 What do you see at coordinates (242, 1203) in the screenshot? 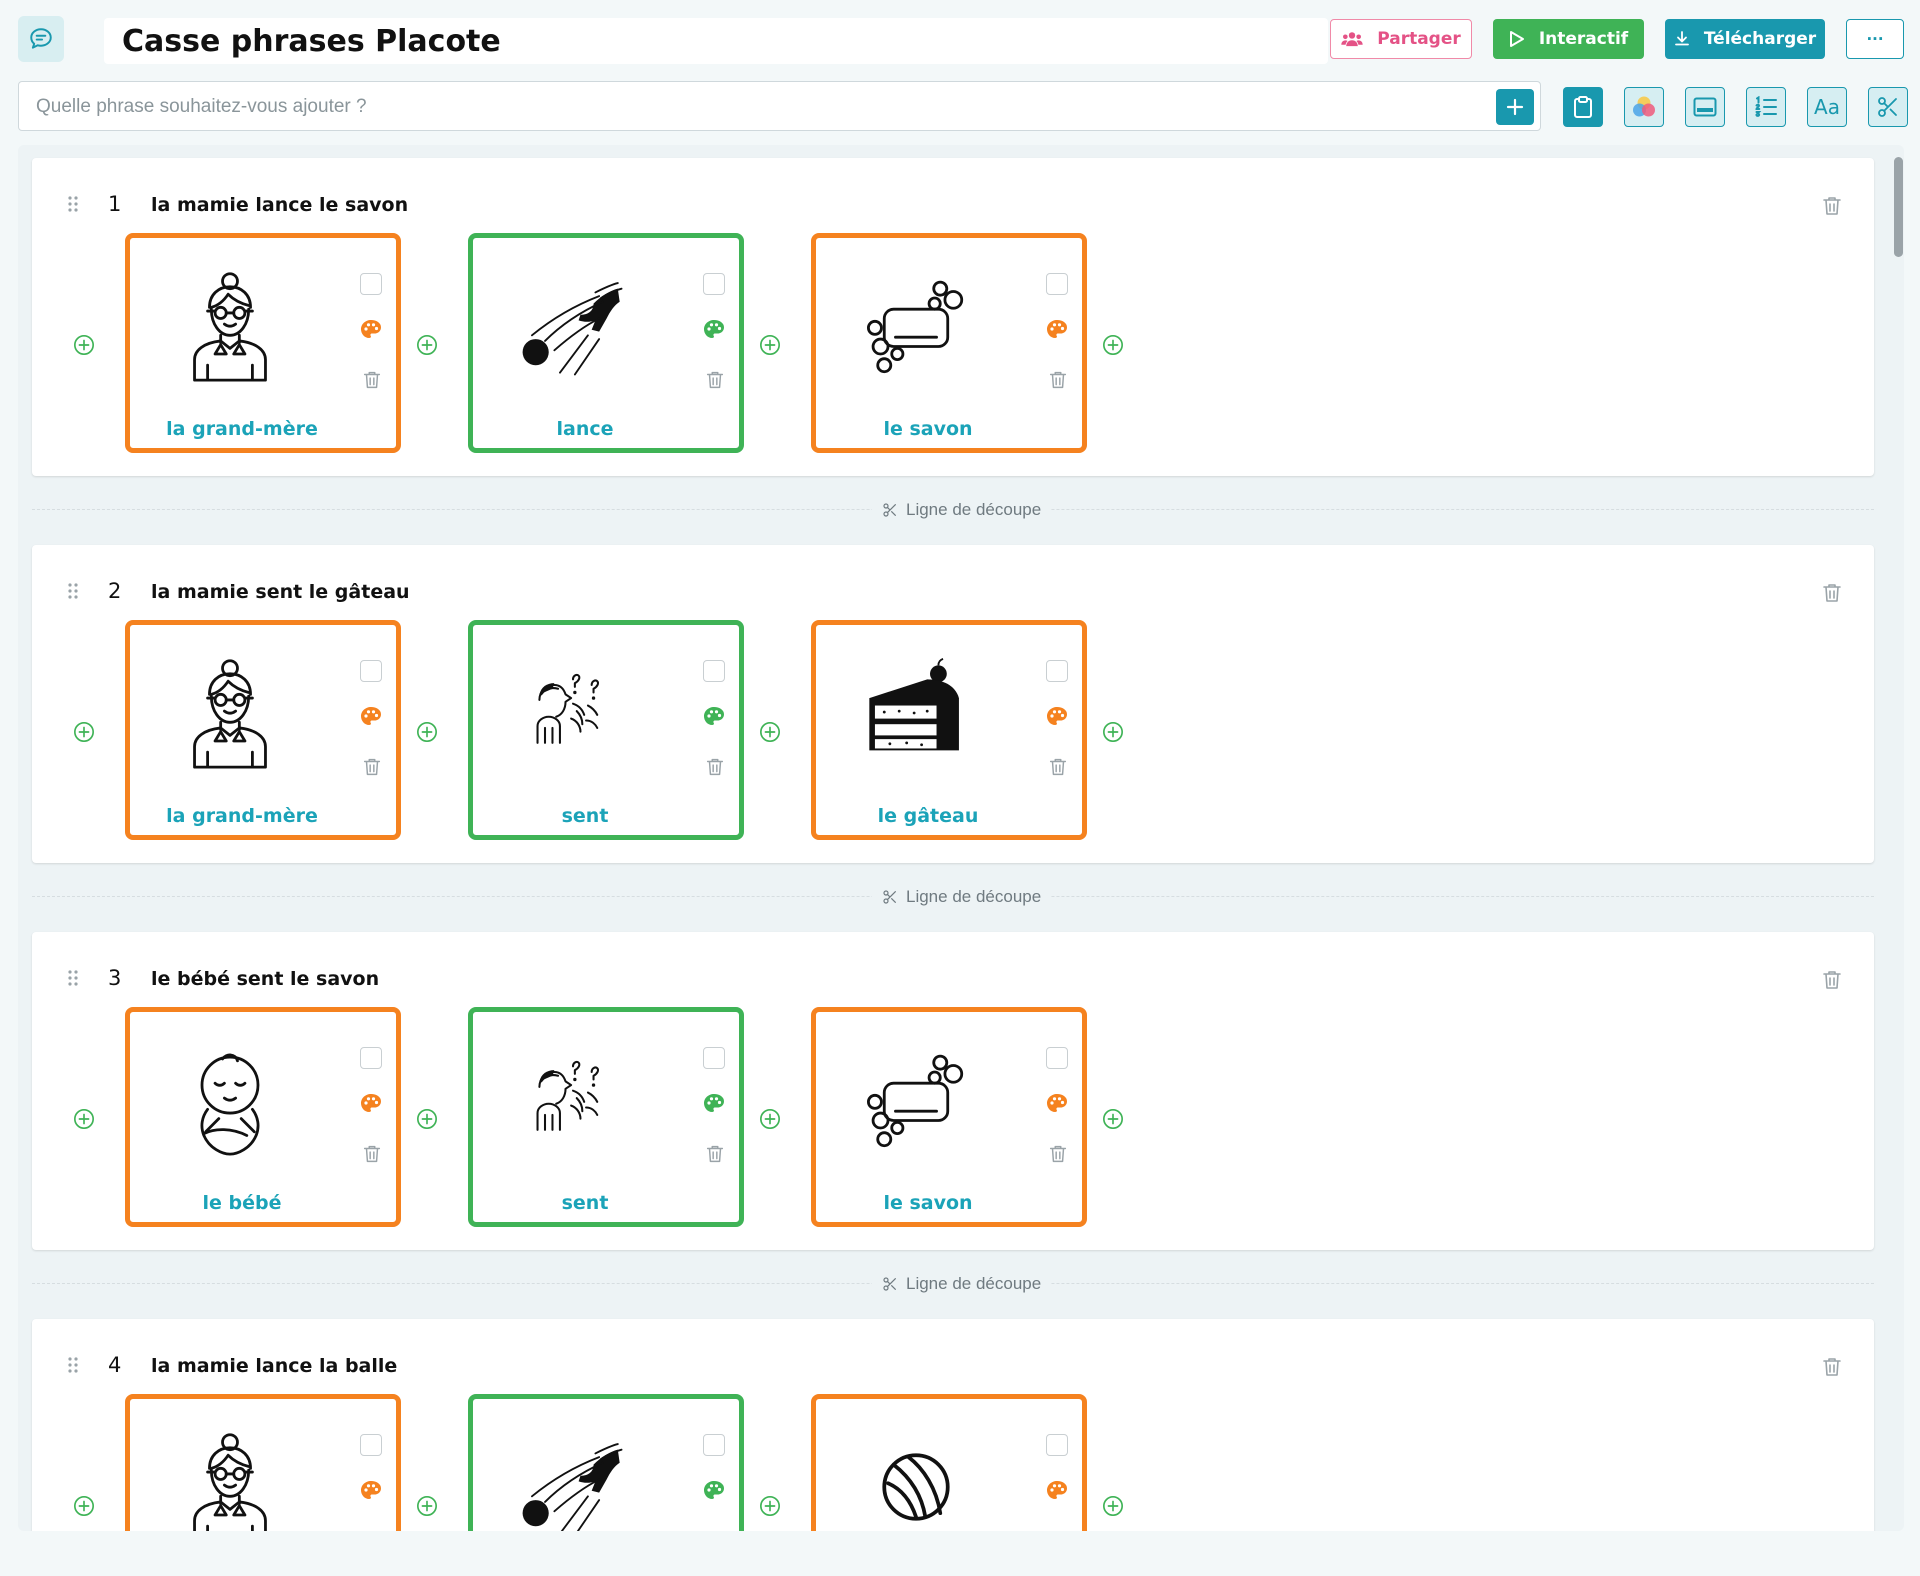
I see `word-label: le bébé` at bounding box center [242, 1203].